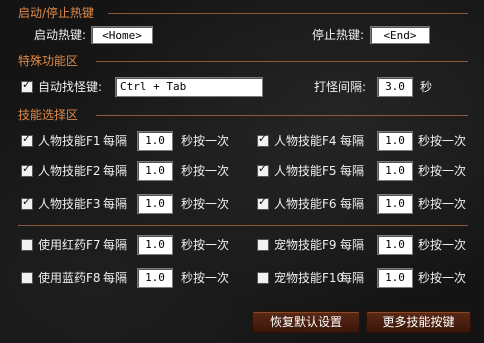  What do you see at coordinates (400, 35) in the screenshot?
I see `stop-hotkey-field: <End>` at bounding box center [400, 35].